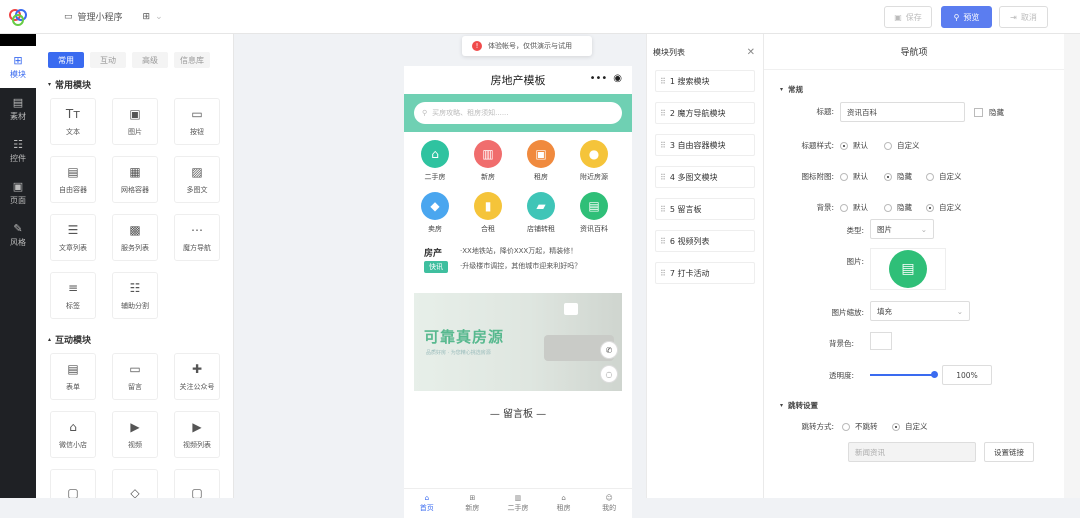 The width and height of the screenshot is (1080, 518). Describe the element at coordinates (435, 161) in the screenshot. I see `nav-icon-second-hand: ⌂ 二手房` at that location.